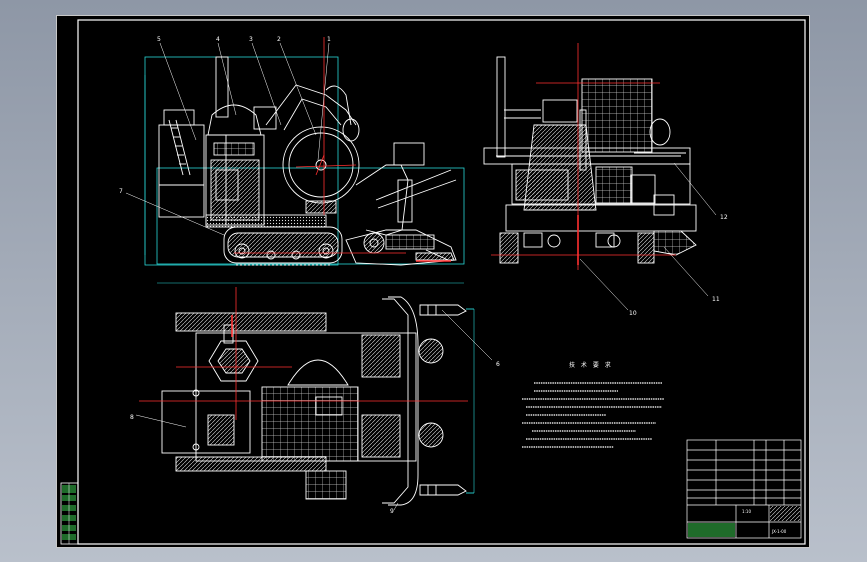 Image resolution: width=867 pixels, height=562 pixels. Describe the element at coordinates (329, 39) in the screenshot. I see `callout-1: 1` at that location.